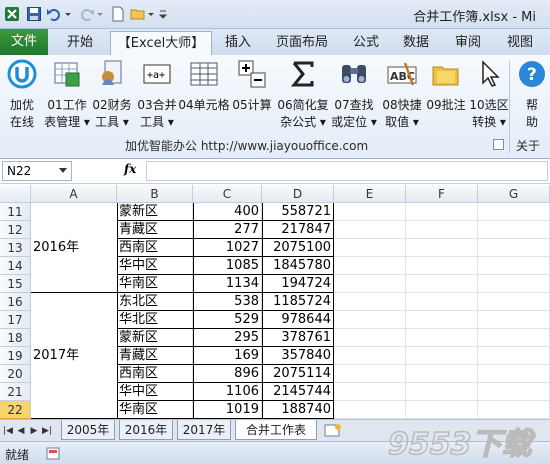 Image resolution: width=550 pixels, height=464 pixels. What do you see at coordinates (151, 14) in the screenshot?
I see `open-dropdown-icon` at bounding box center [151, 14].